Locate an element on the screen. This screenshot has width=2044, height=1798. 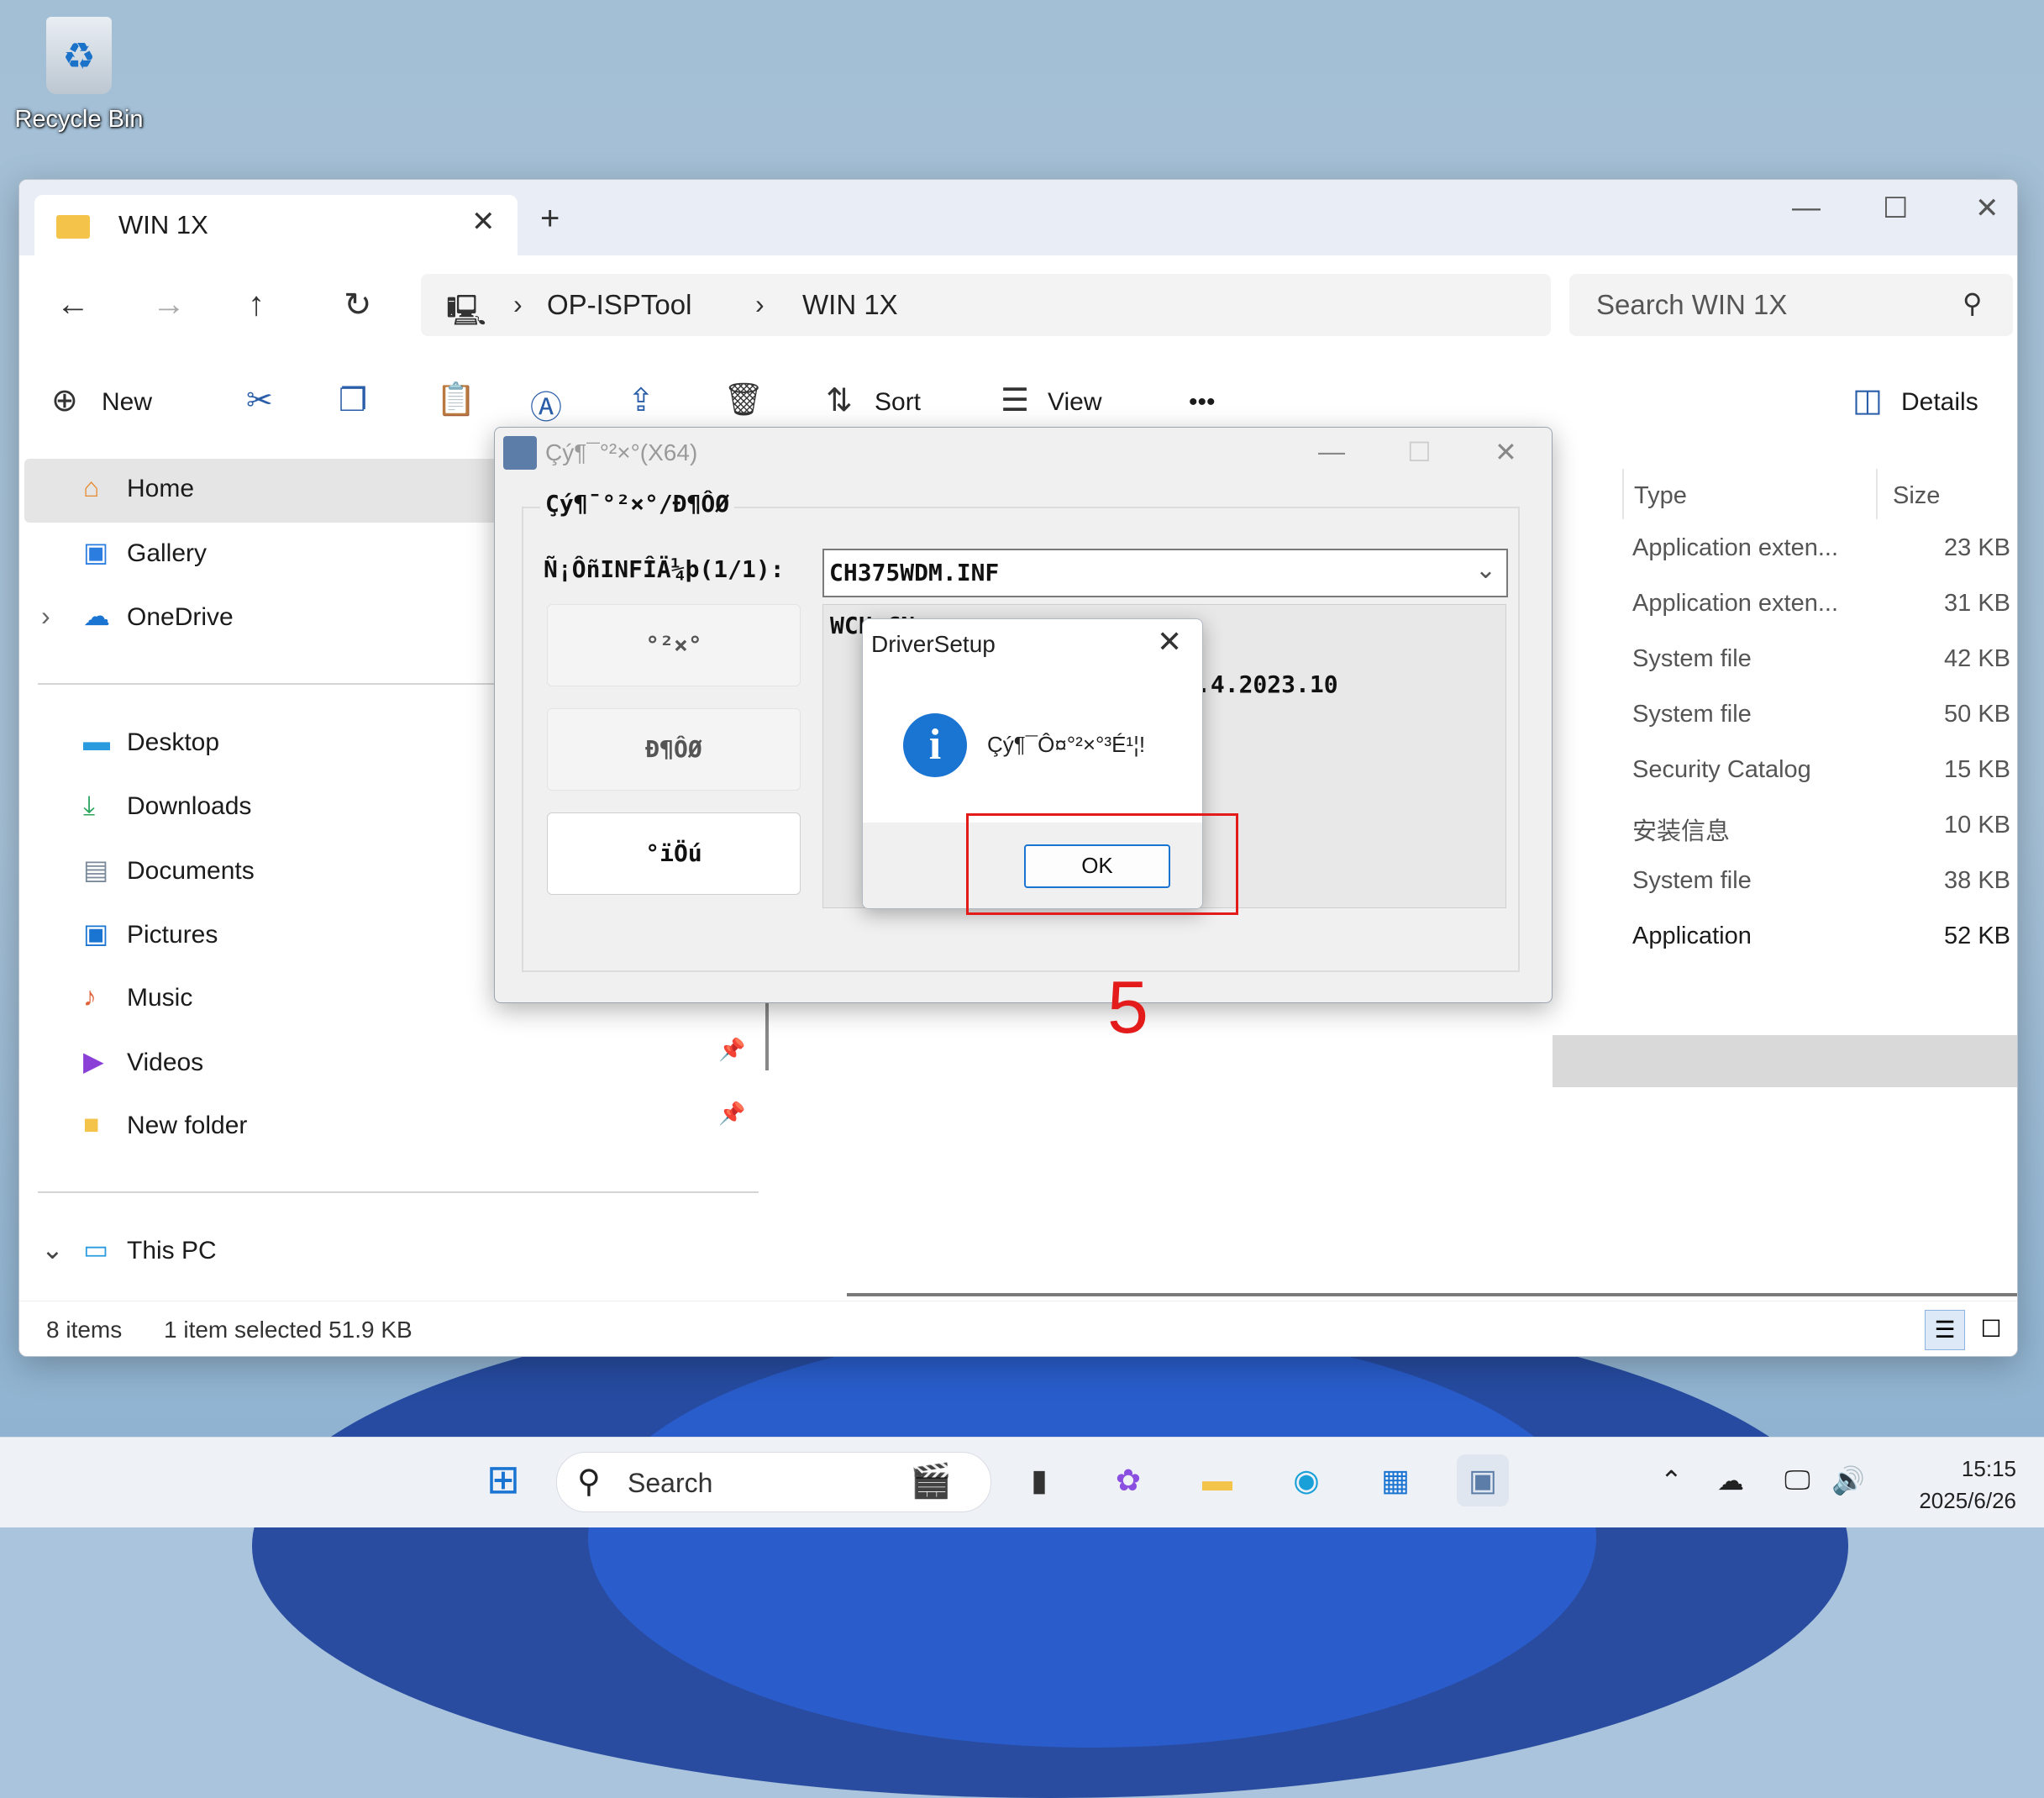
new-tab-button: + is located at coordinates (550, 219).